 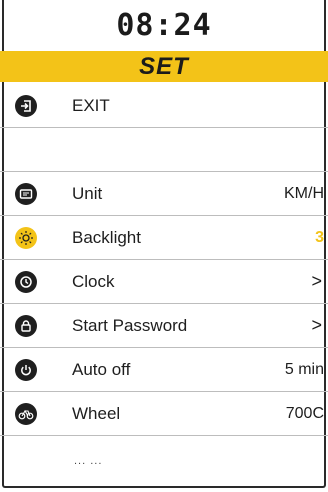 I want to click on settings-item-label: Start Password, so click(x=130, y=325).